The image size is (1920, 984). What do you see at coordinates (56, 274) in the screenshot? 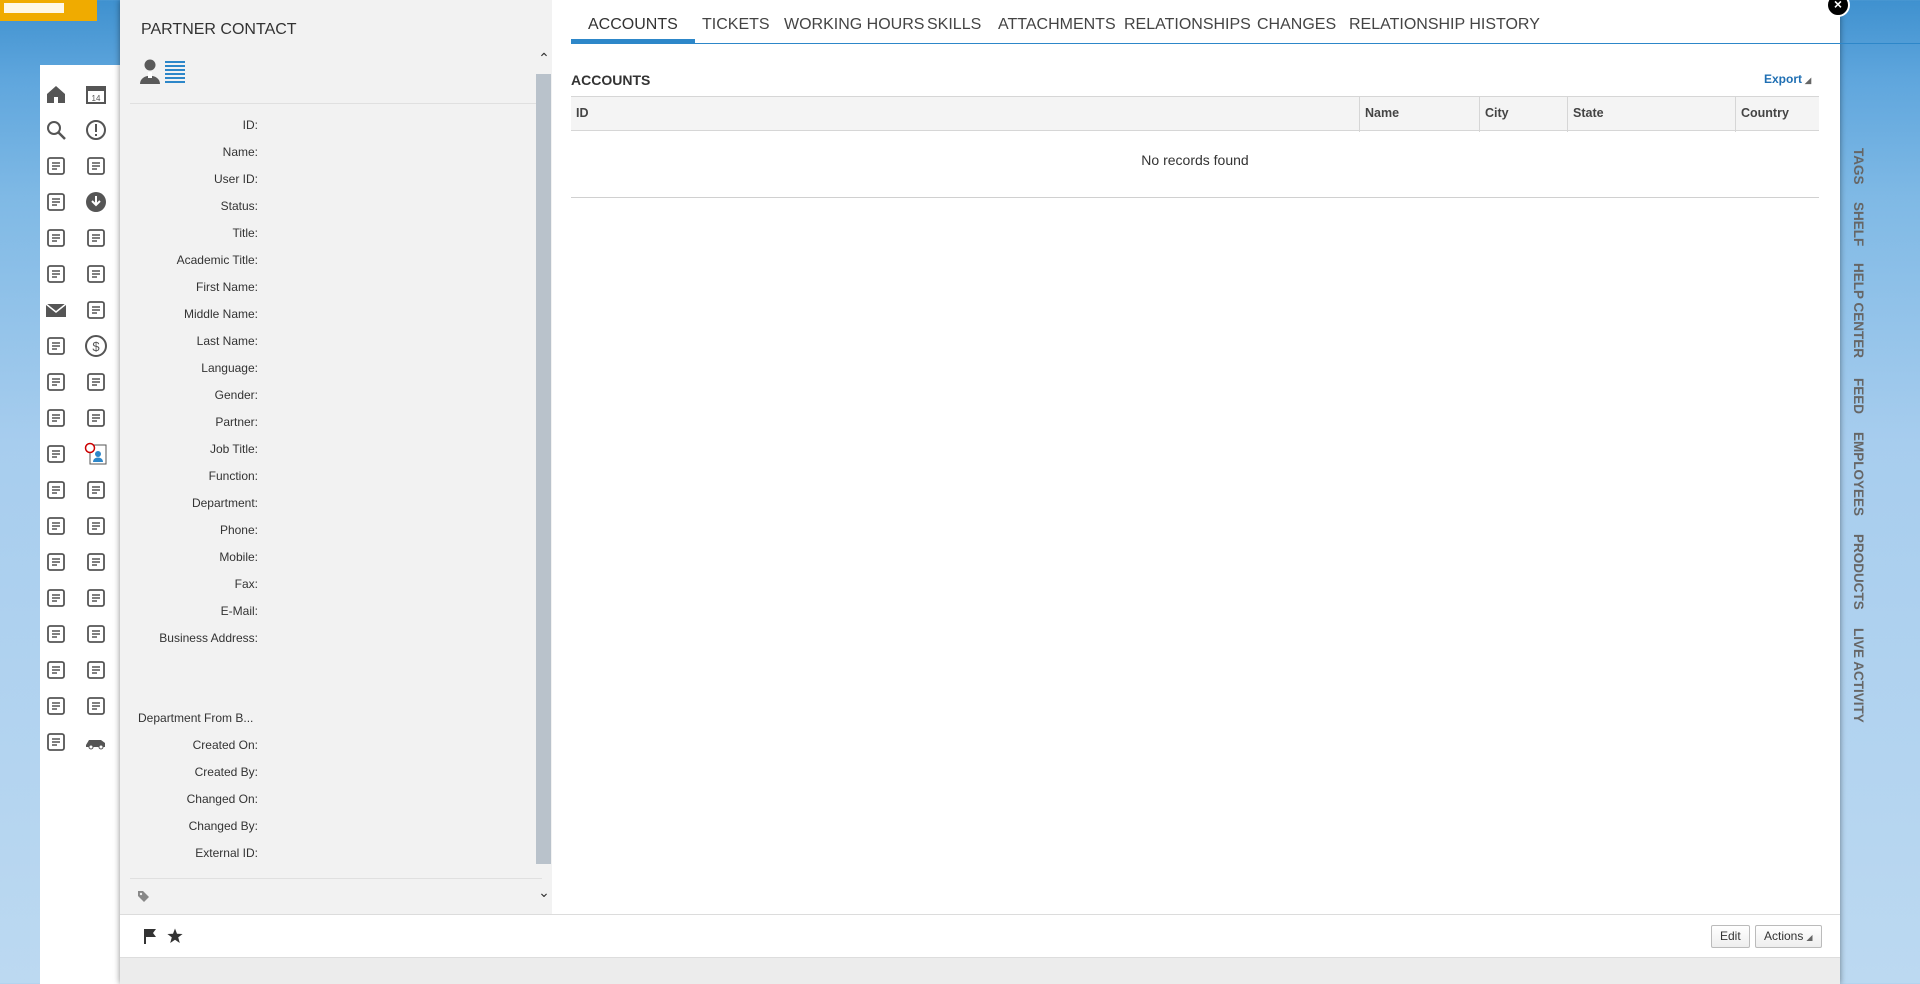
I see `person-list-icon` at bounding box center [56, 274].